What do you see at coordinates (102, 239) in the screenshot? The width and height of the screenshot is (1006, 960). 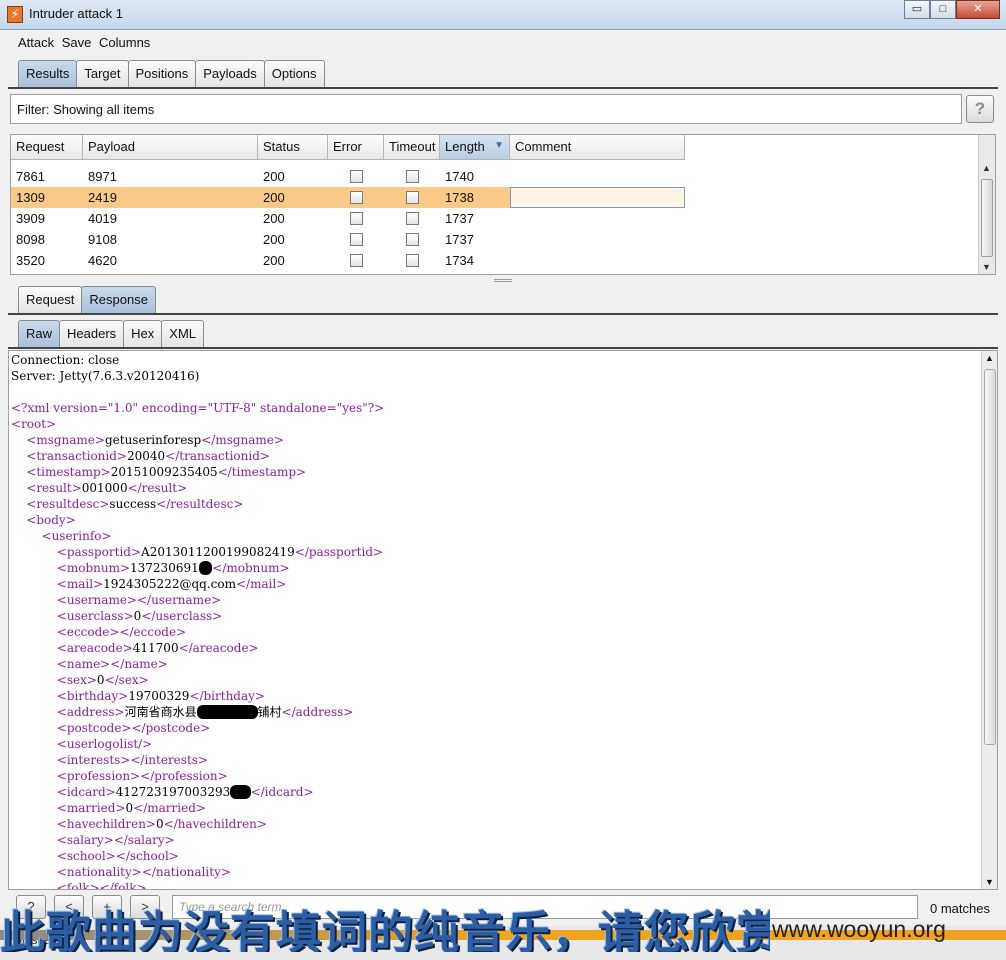 I see `cell-payload: 9108` at bounding box center [102, 239].